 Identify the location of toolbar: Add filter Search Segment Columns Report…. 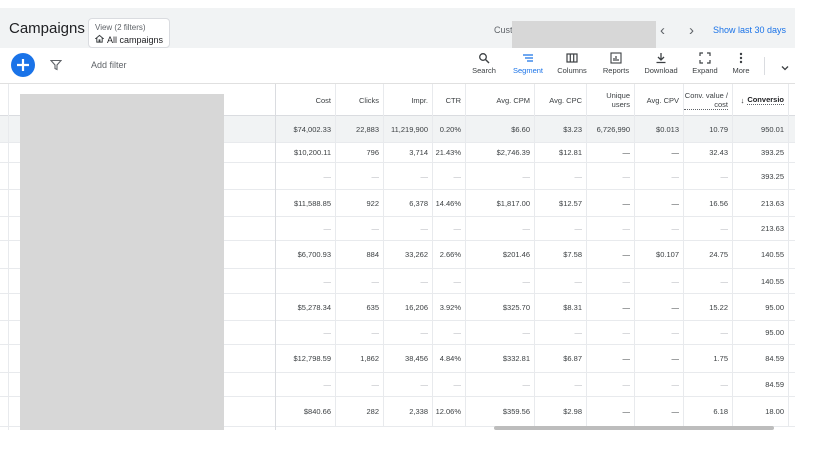
(397, 66).